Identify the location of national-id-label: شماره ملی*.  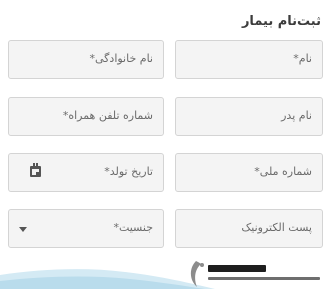
(283, 171).